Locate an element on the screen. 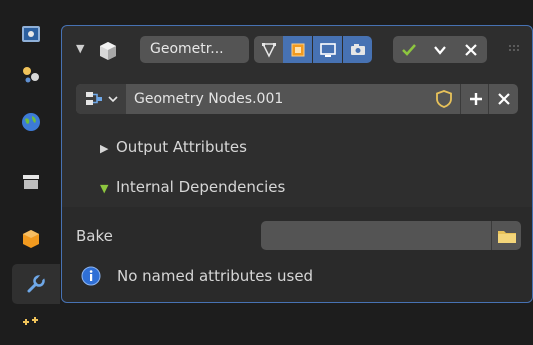 This screenshot has width=533, height=345. internal-dependencies-label: Internal Dependencies is located at coordinates (201, 187).